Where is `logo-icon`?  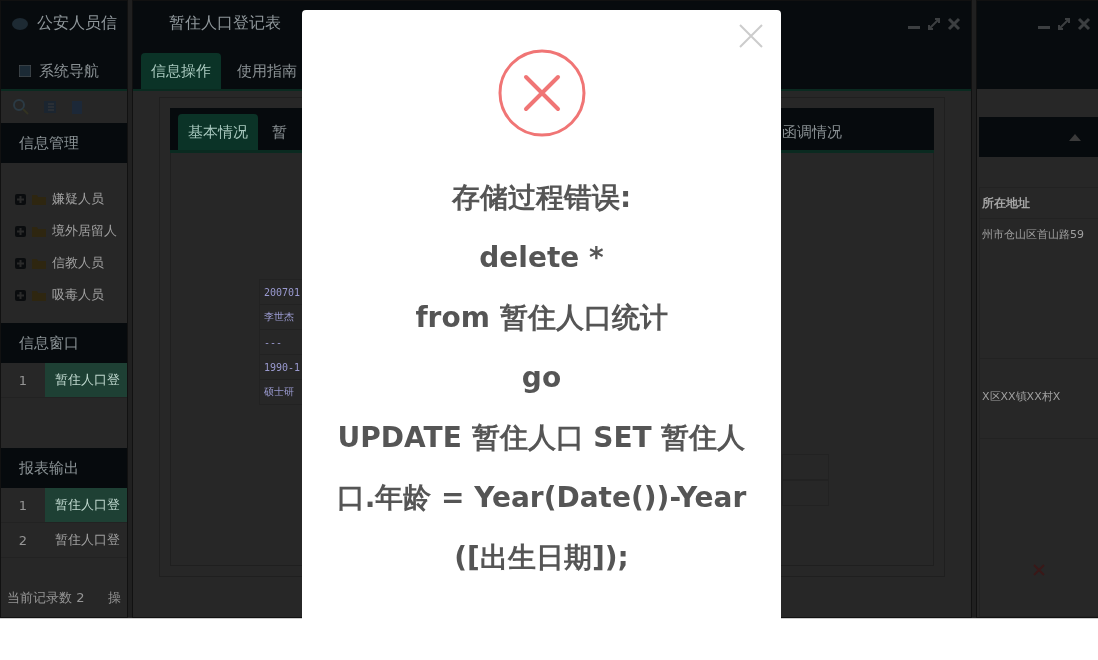 logo-icon is located at coordinates (20, 23).